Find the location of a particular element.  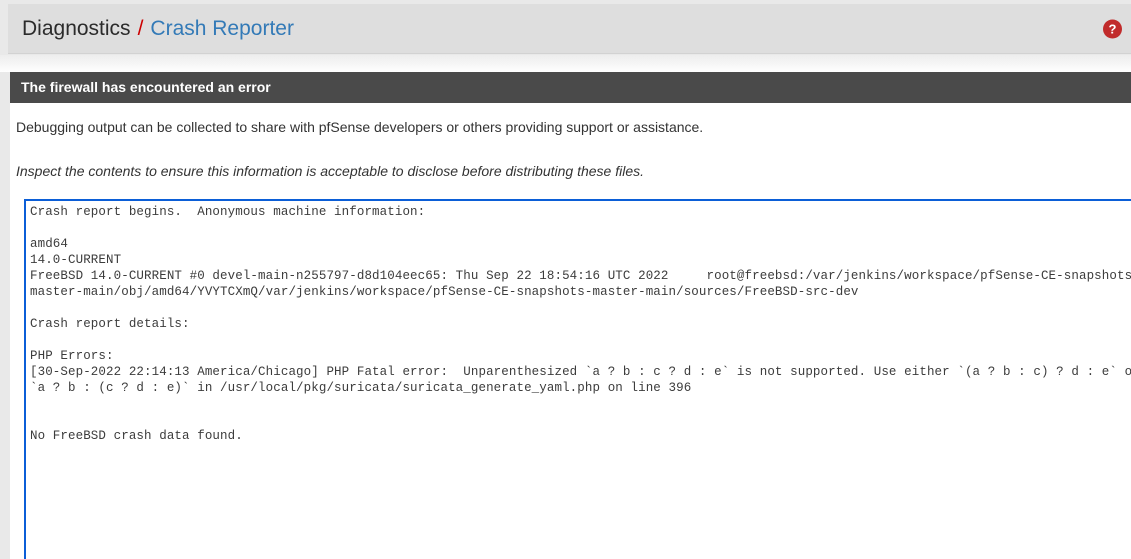

header-gradient-divider is located at coordinates (565, 63).